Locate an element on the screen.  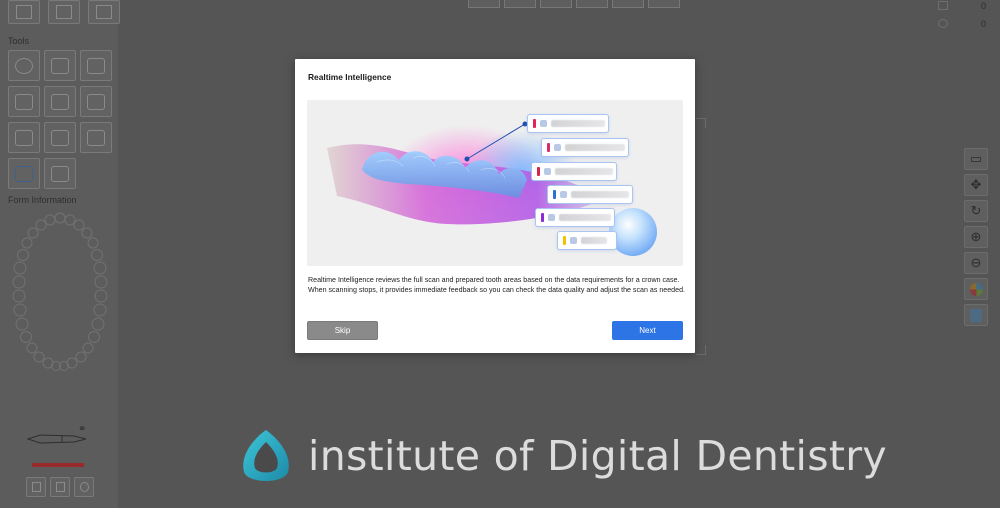
wand-button is located at coordinates (36, 487).